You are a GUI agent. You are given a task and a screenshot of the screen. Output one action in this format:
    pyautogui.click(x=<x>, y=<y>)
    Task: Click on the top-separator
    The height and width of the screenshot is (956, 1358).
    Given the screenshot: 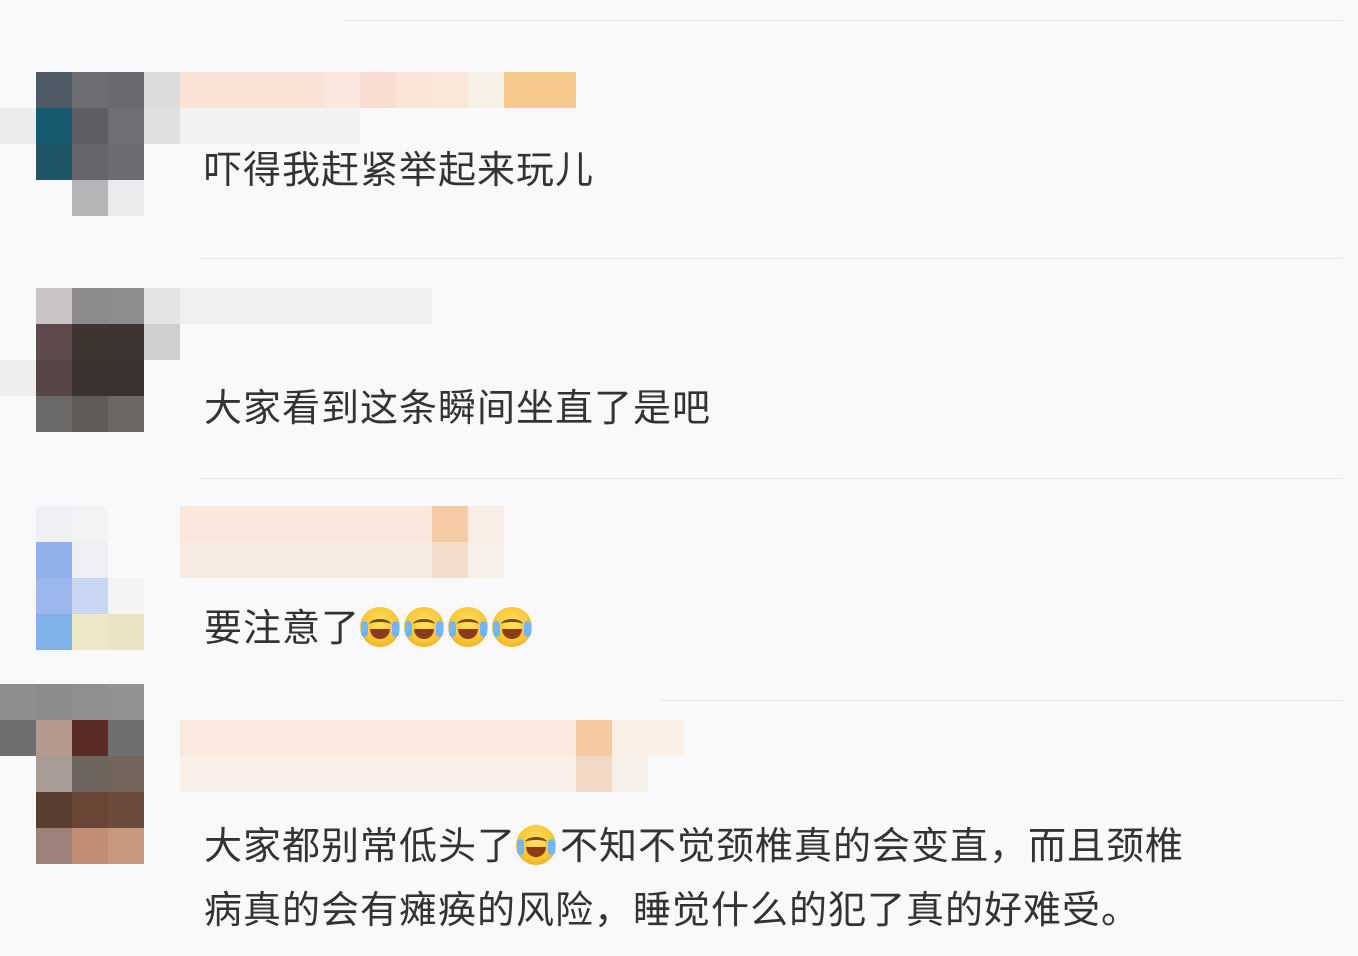 What is the action you would take?
    pyautogui.click(x=843, y=20)
    